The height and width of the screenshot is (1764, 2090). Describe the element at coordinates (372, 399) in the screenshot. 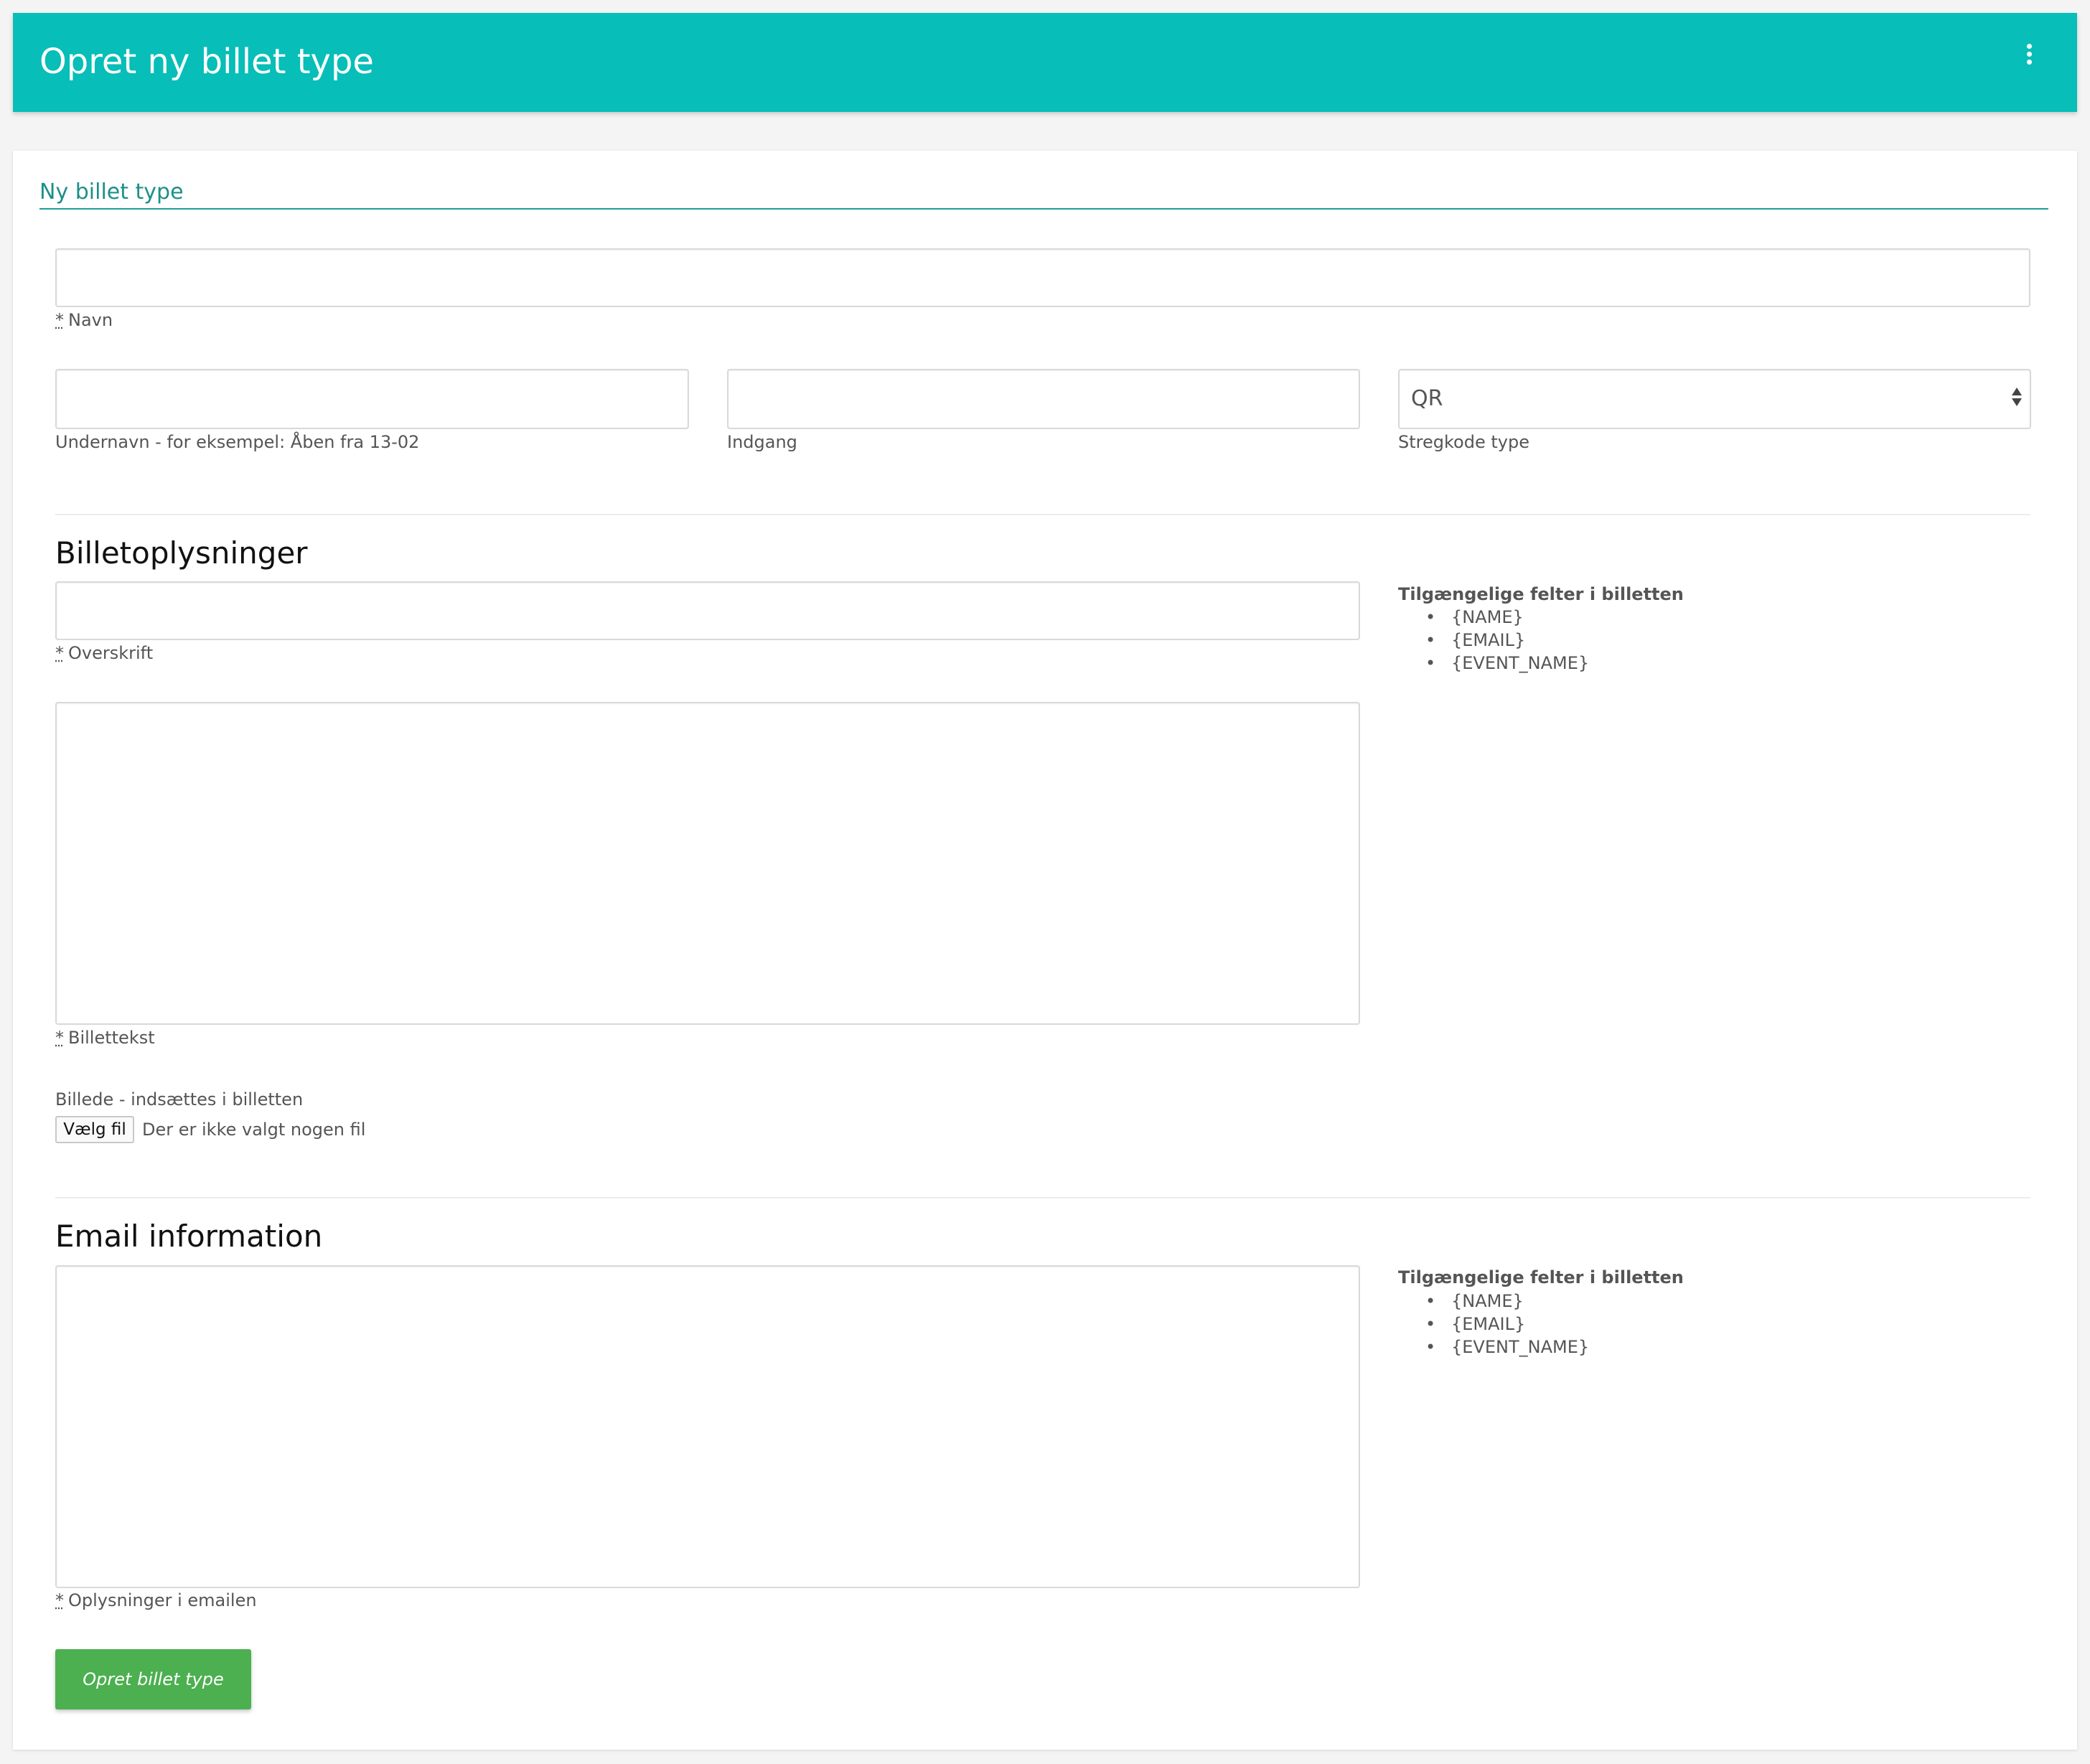

I see `subname-input` at that location.